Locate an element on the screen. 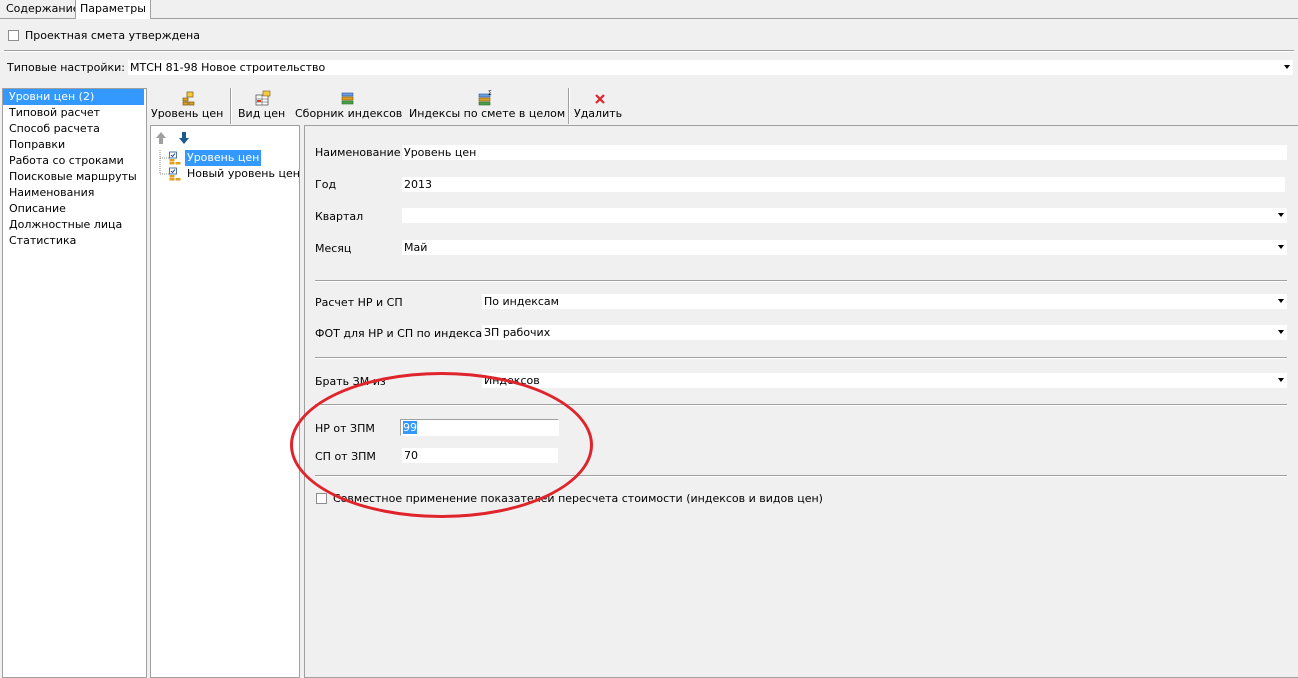 The height and width of the screenshot is (678, 1298). nav-item-statistics: Статистика is located at coordinates (74, 241).